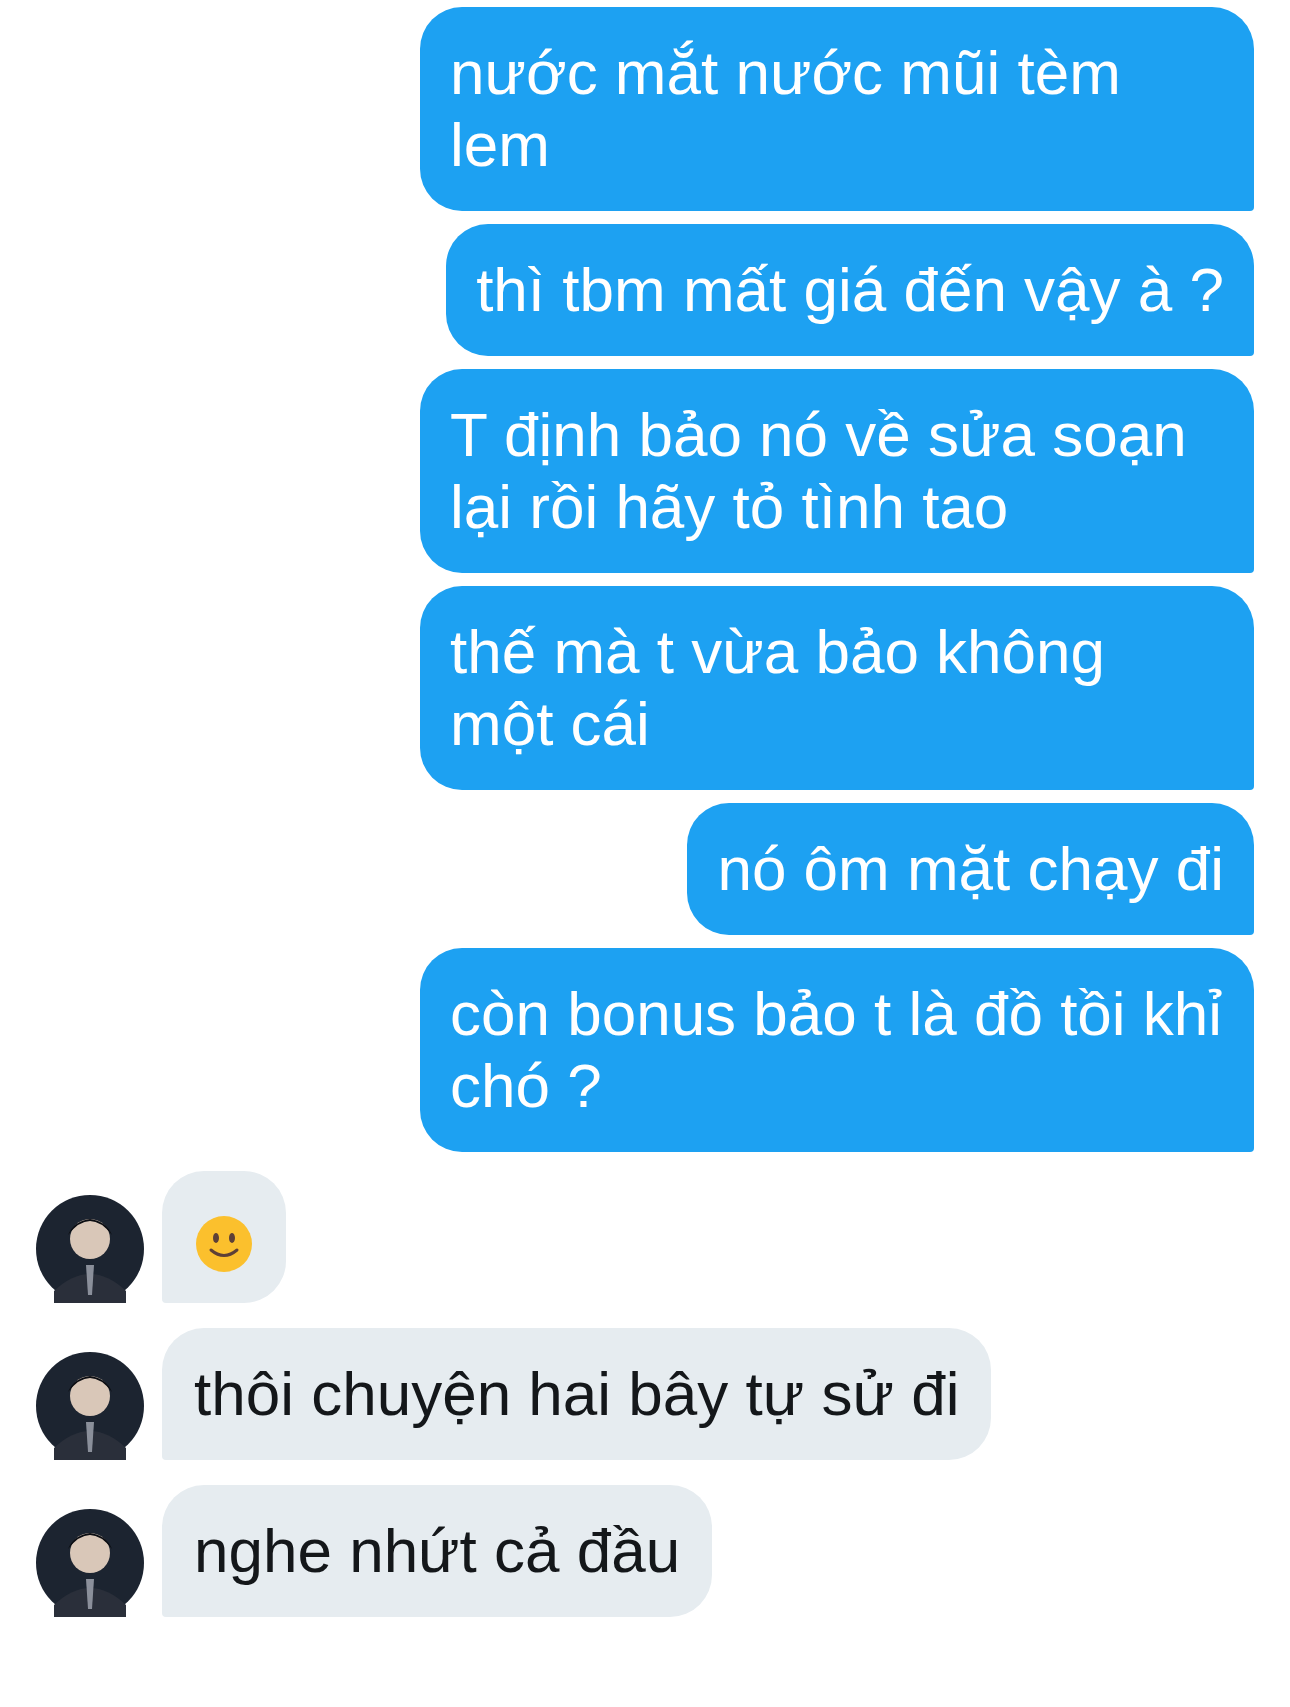  What do you see at coordinates (837, 109) in the screenshot?
I see `message-bubble: nước mắt nước mũi tèm lem` at bounding box center [837, 109].